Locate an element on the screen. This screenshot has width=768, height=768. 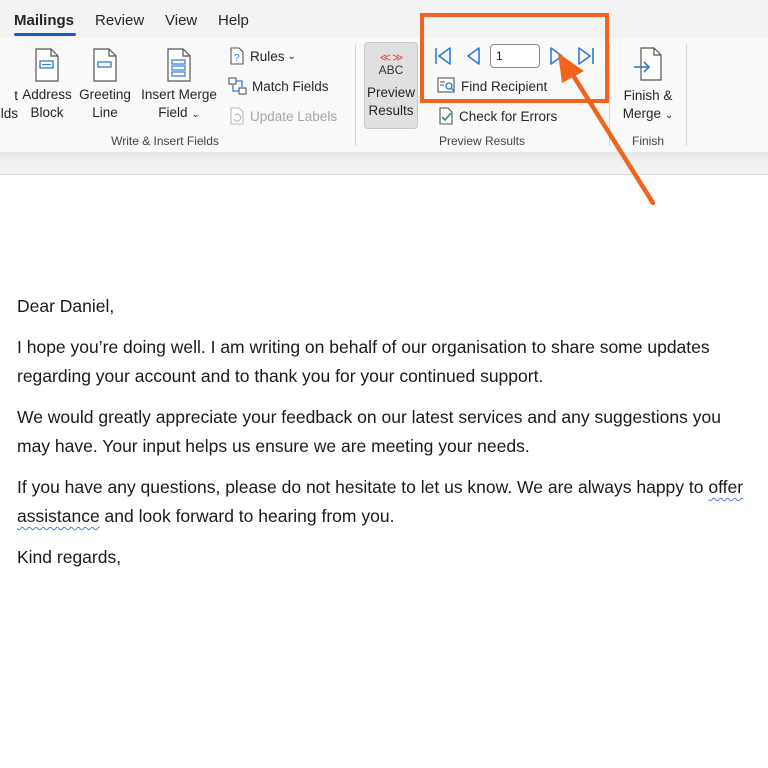
closing: Kind regards, is located at coordinates (69, 557).